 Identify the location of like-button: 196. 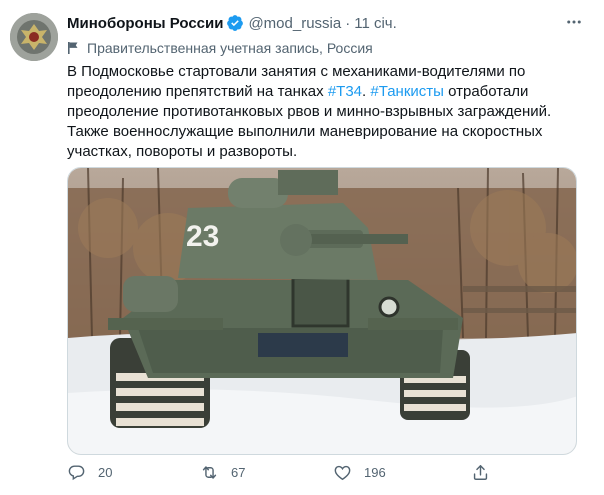
(359, 472).